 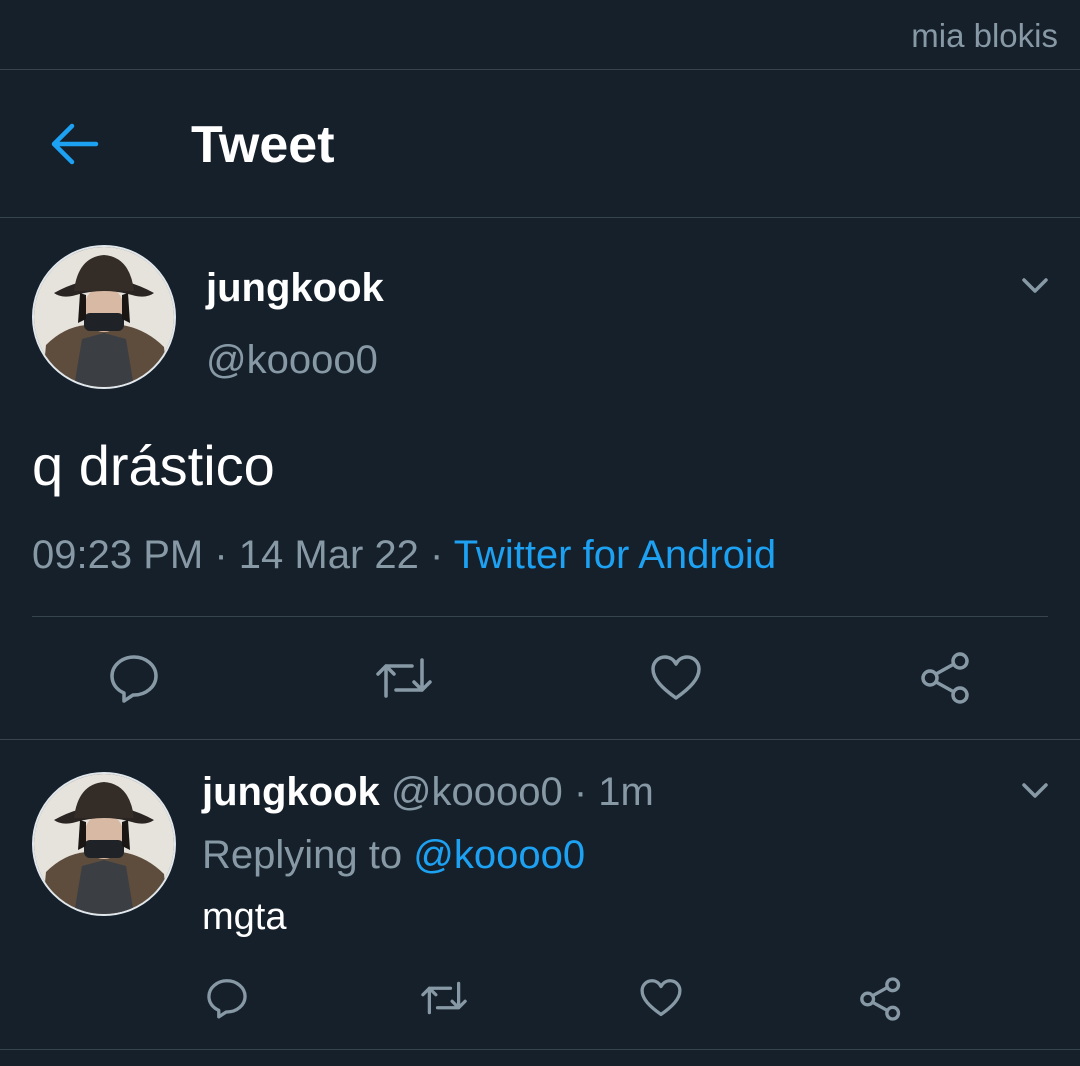 What do you see at coordinates (74, 144) in the screenshot?
I see `arrow-left-icon` at bounding box center [74, 144].